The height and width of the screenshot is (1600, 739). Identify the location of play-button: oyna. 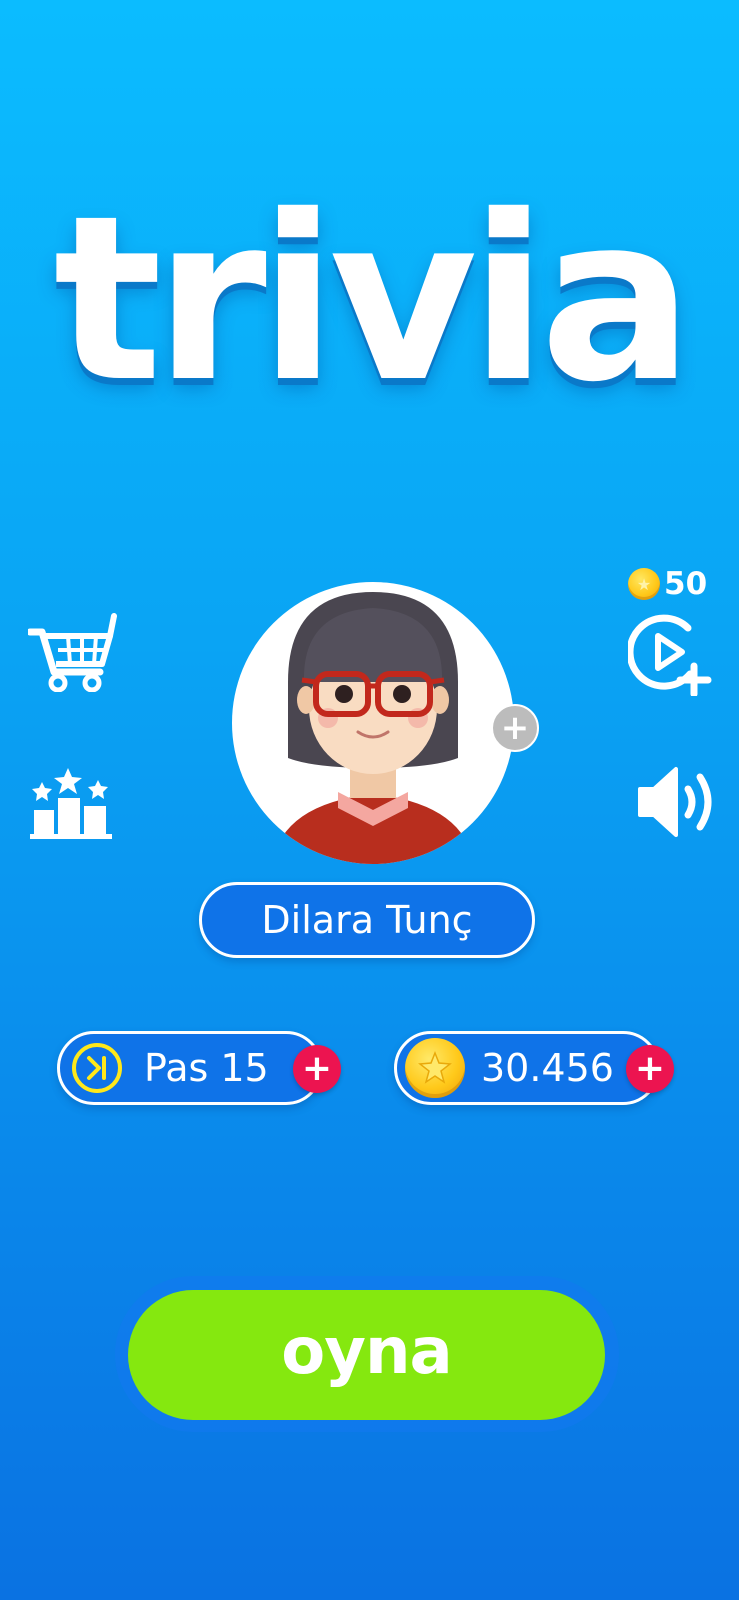
(366, 1355).